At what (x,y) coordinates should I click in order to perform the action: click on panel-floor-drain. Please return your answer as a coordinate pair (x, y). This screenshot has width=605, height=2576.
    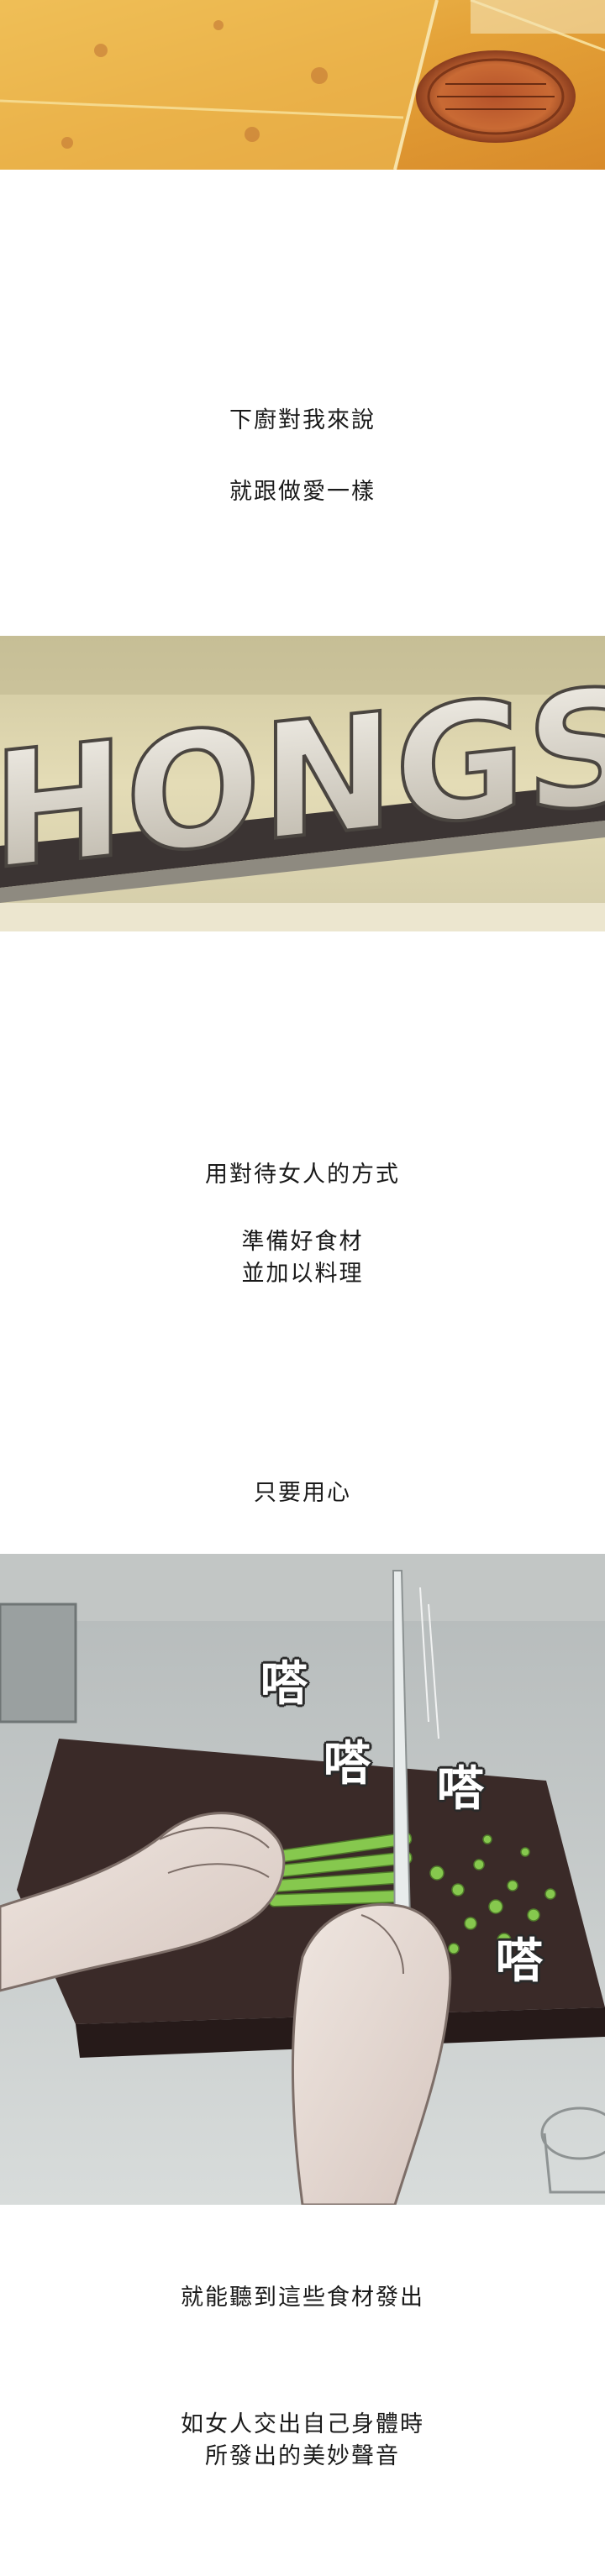
    Looking at the image, I should click on (302, 85).